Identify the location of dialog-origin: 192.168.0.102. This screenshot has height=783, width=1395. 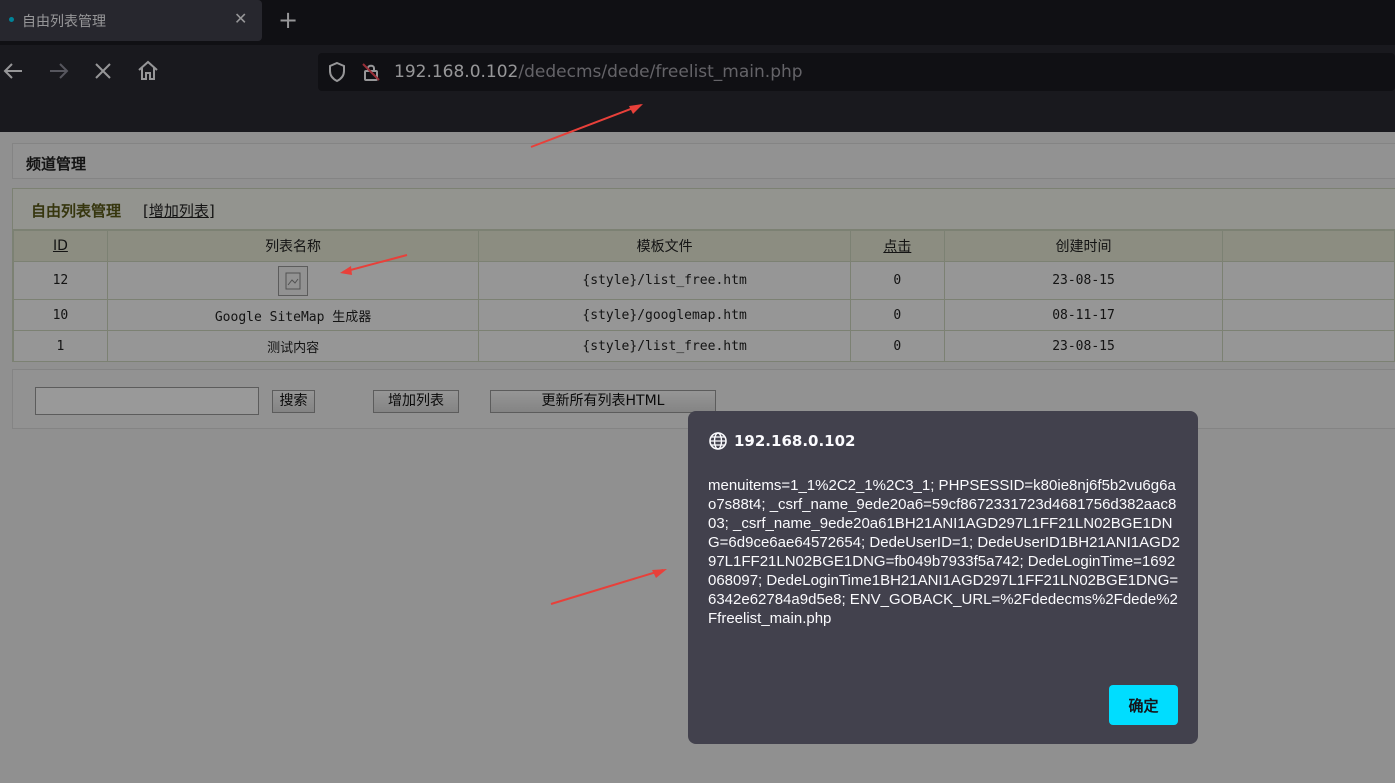
(795, 441).